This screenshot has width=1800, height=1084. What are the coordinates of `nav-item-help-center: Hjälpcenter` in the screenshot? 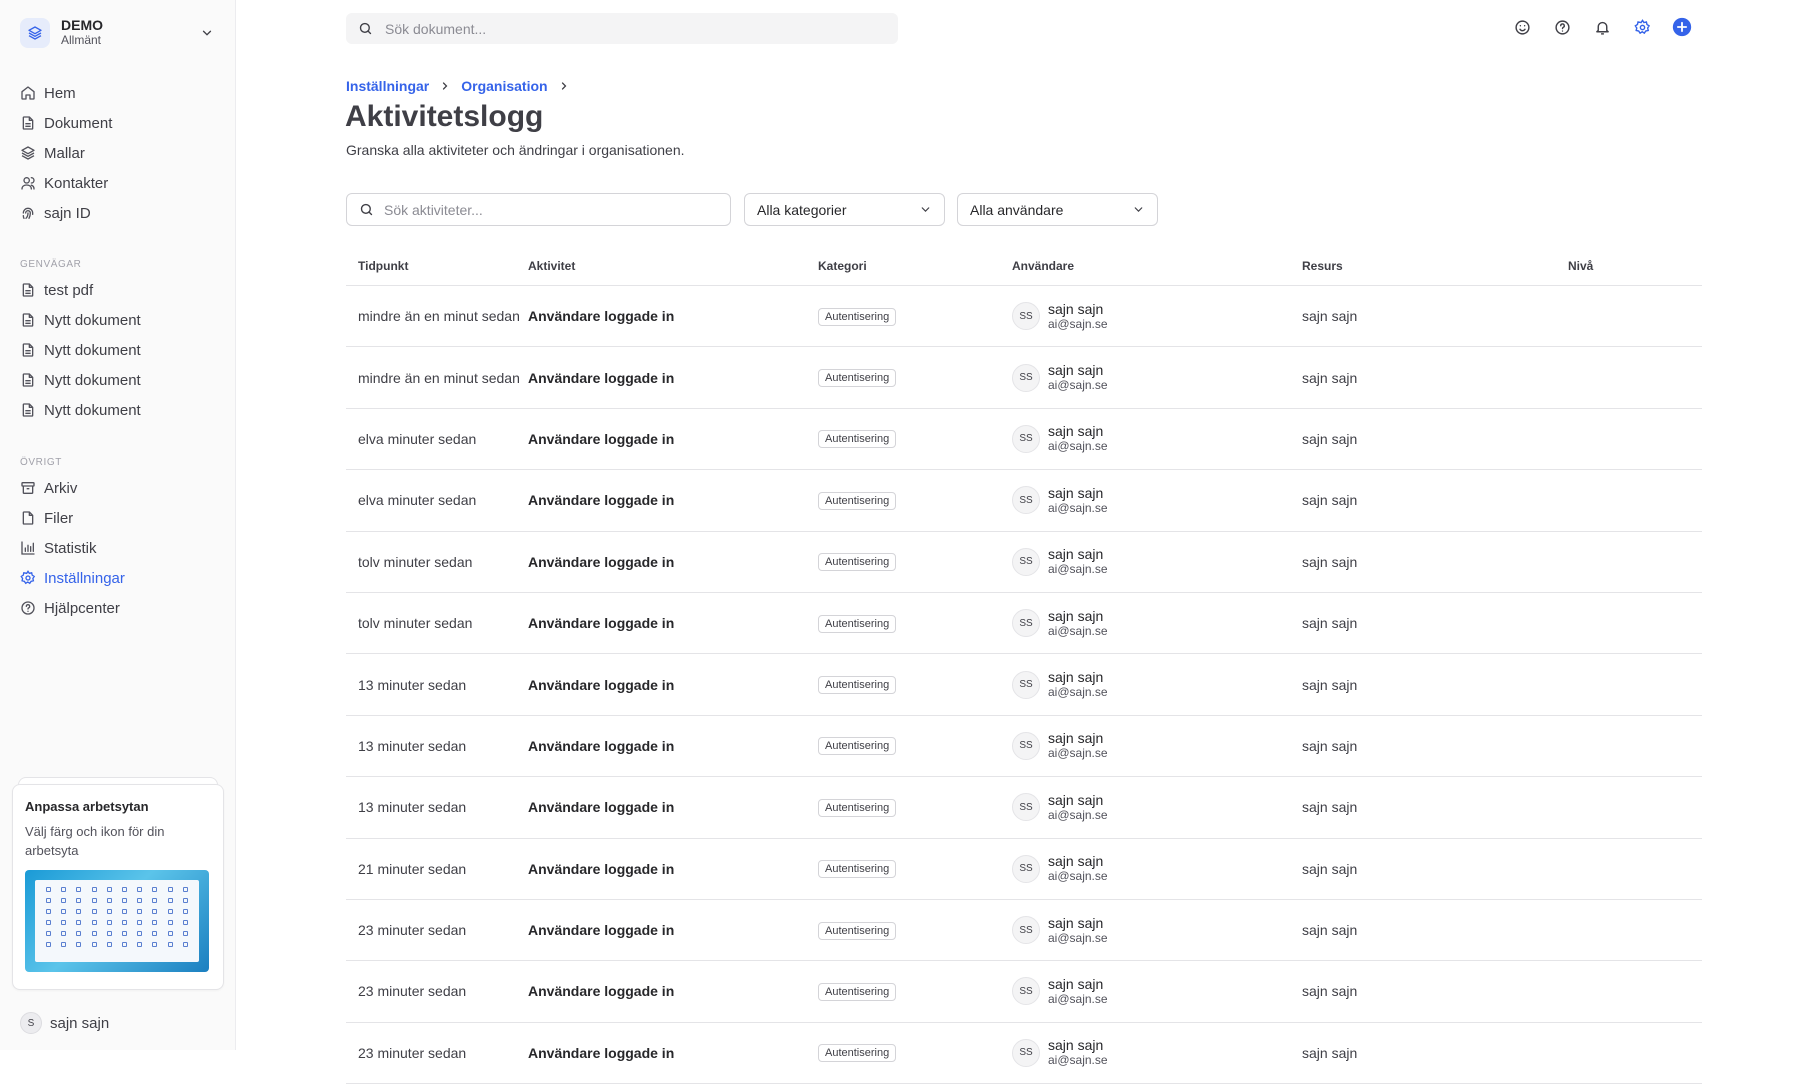 It's located at (120, 608).